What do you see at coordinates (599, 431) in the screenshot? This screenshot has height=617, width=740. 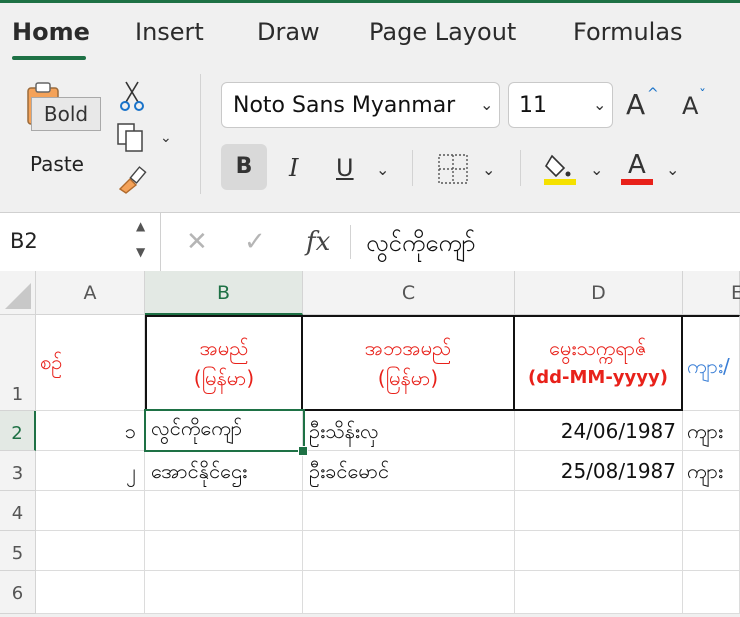 I see `cell-d2: 24/06/1987` at bounding box center [599, 431].